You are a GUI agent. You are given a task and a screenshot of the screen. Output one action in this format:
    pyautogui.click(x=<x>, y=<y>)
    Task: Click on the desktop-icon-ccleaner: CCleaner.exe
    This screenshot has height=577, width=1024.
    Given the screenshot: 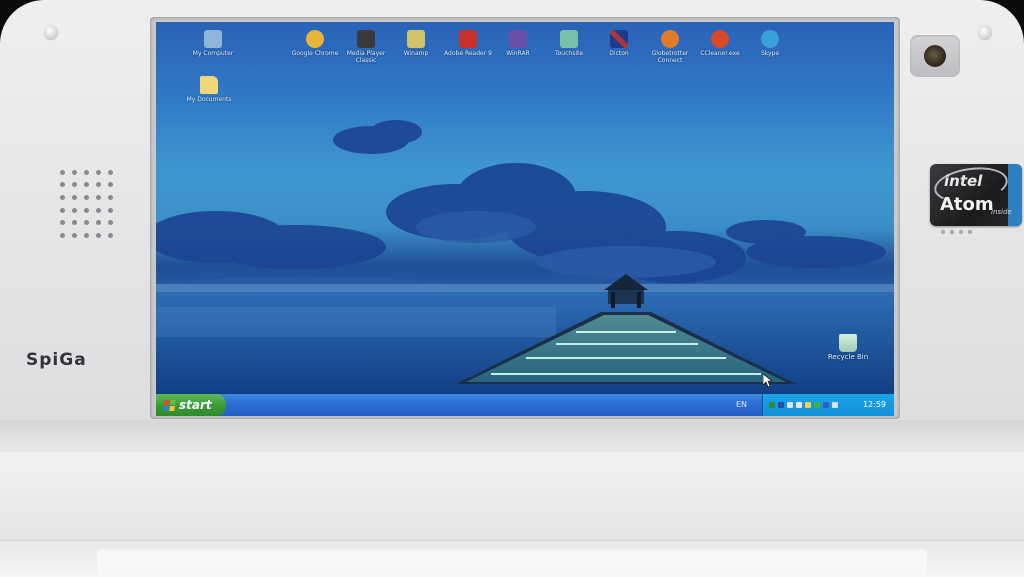 What is the action you would take?
    pyautogui.click(x=720, y=43)
    